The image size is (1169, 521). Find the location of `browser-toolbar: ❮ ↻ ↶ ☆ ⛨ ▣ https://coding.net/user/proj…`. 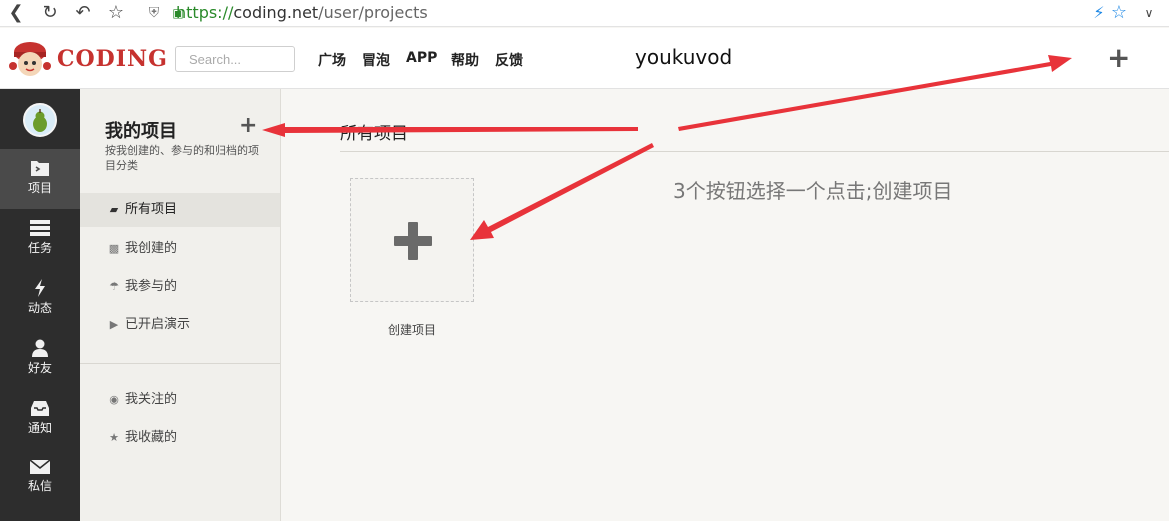

browser-toolbar: ❮ ↻ ↶ ☆ ⛨ ▣ https://coding.net/user/proj… is located at coordinates (584, 13).